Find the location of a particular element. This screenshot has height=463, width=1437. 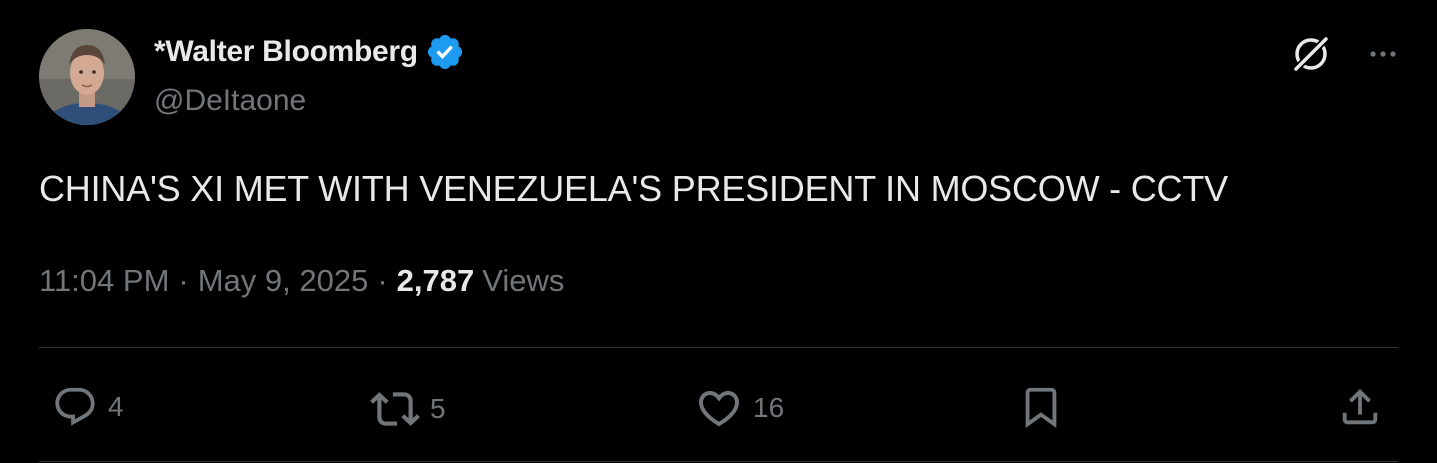

reply-button: 4 is located at coordinates (88, 407).